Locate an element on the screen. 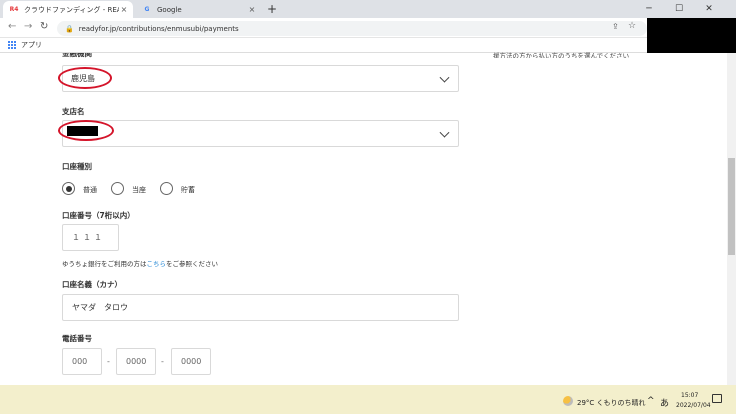 This screenshot has height=414, width=736. radio-touza is located at coordinates (117, 188).